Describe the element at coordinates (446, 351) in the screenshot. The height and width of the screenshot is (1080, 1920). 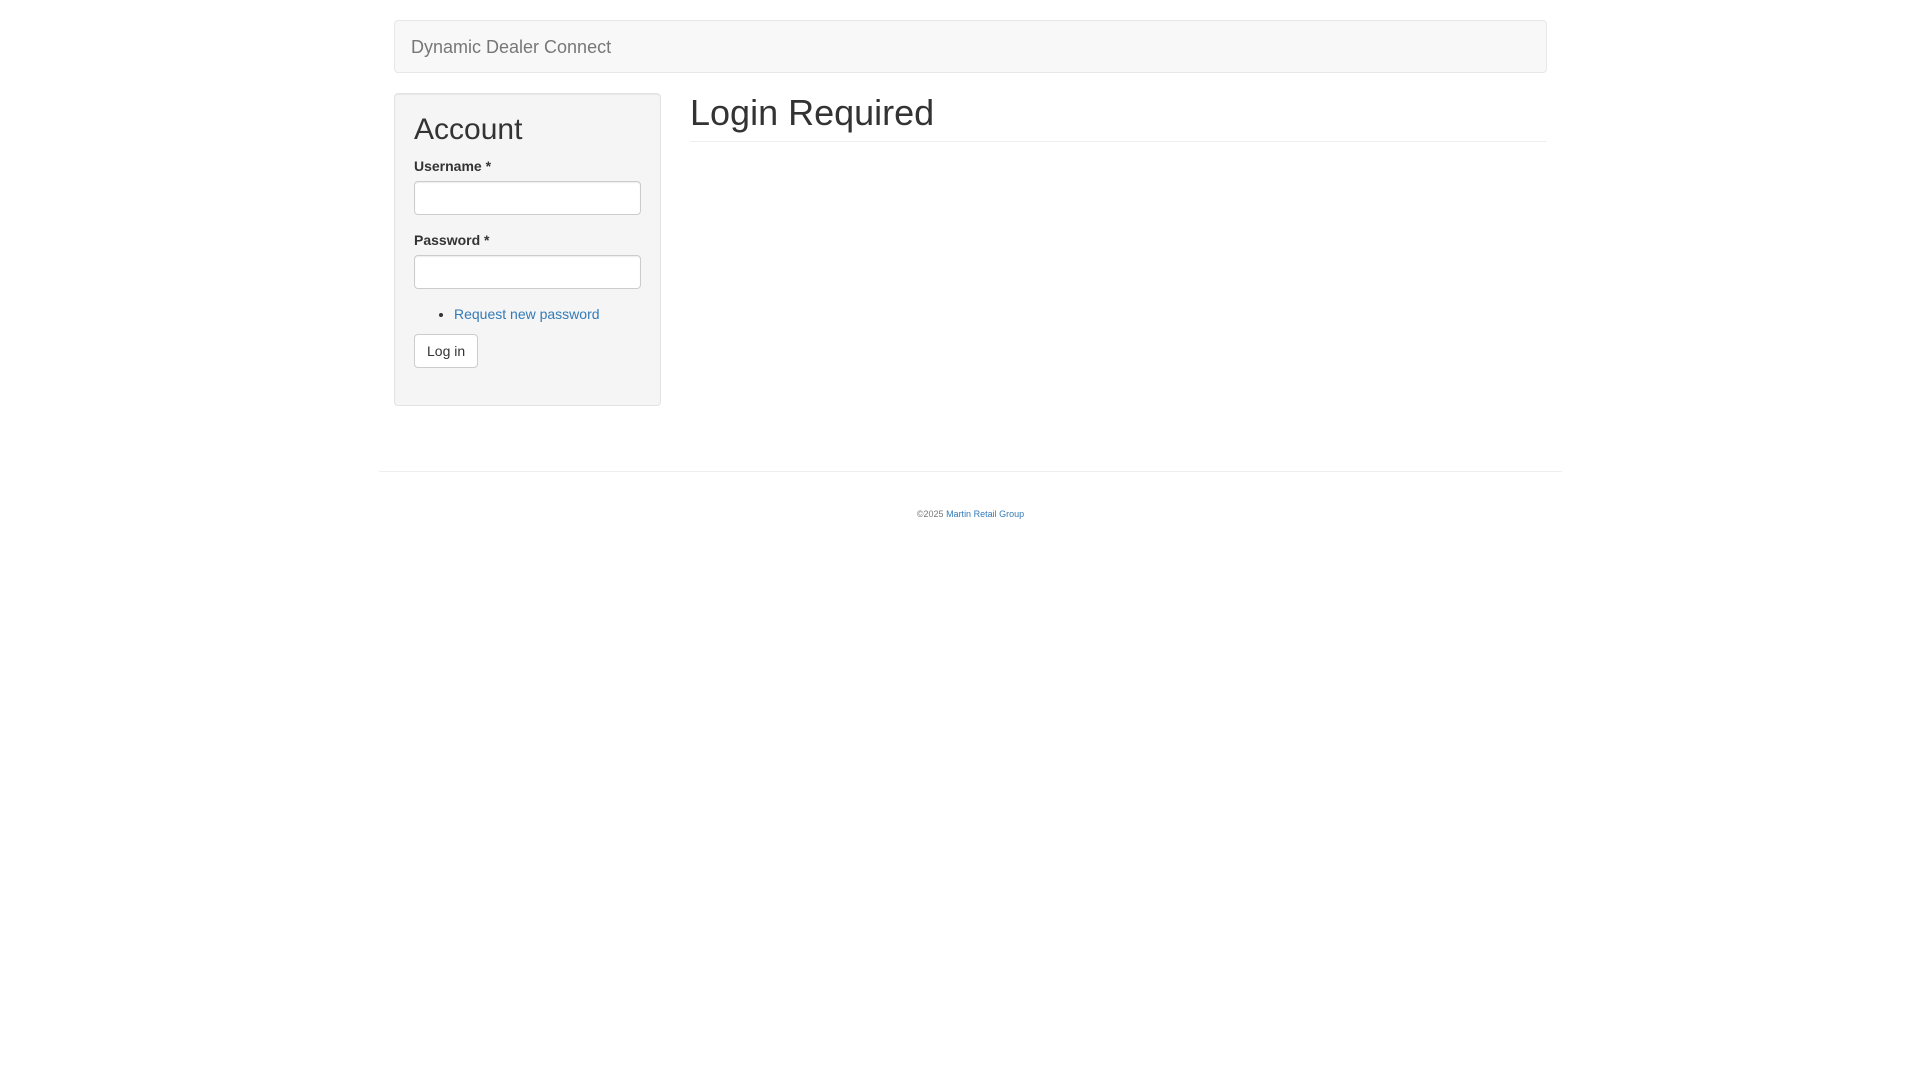
I see `login-button: Log in` at that location.